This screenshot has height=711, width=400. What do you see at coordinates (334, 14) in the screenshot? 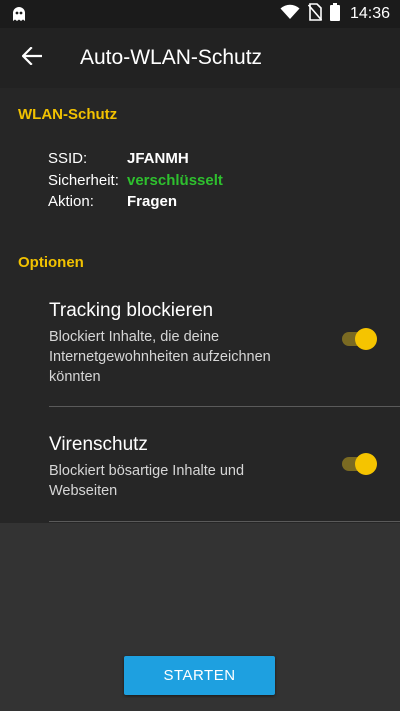
I see `battery-icon` at bounding box center [334, 14].